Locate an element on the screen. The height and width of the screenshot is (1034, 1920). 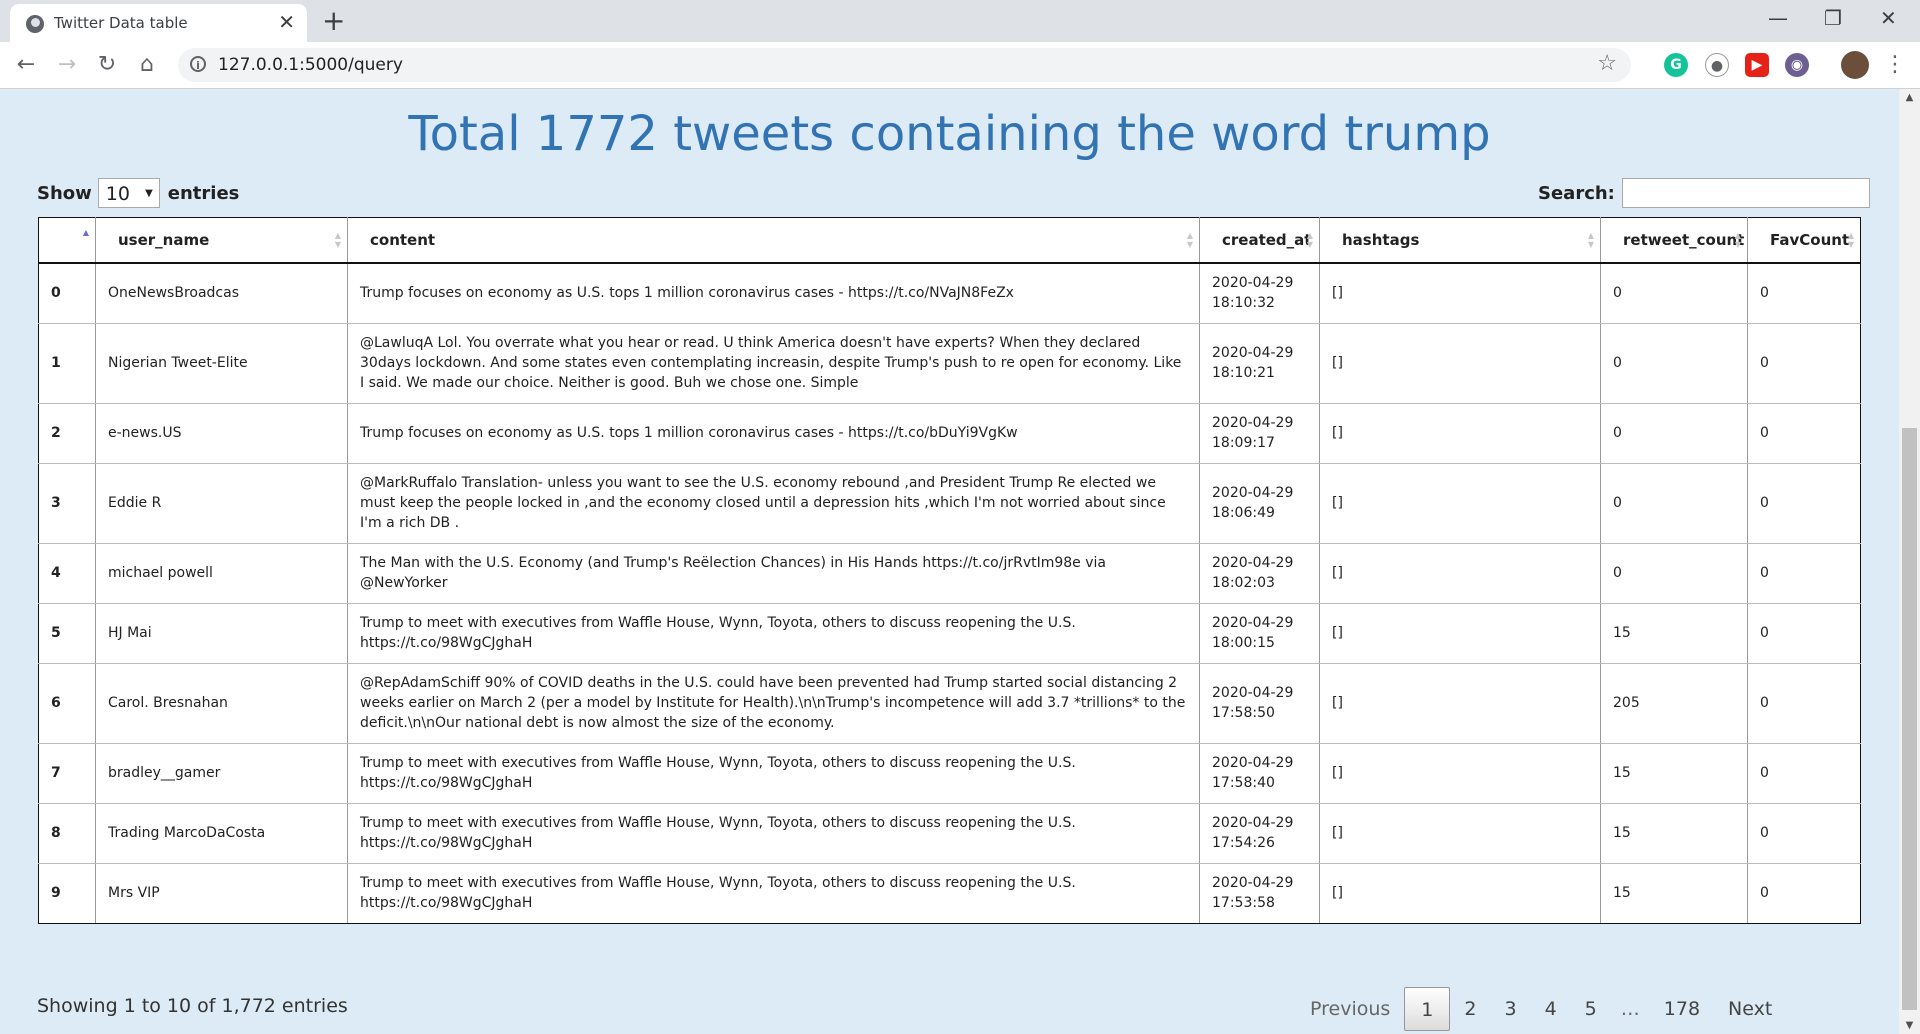
tab-title: Twitter Data table is located at coordinates (121, 23).